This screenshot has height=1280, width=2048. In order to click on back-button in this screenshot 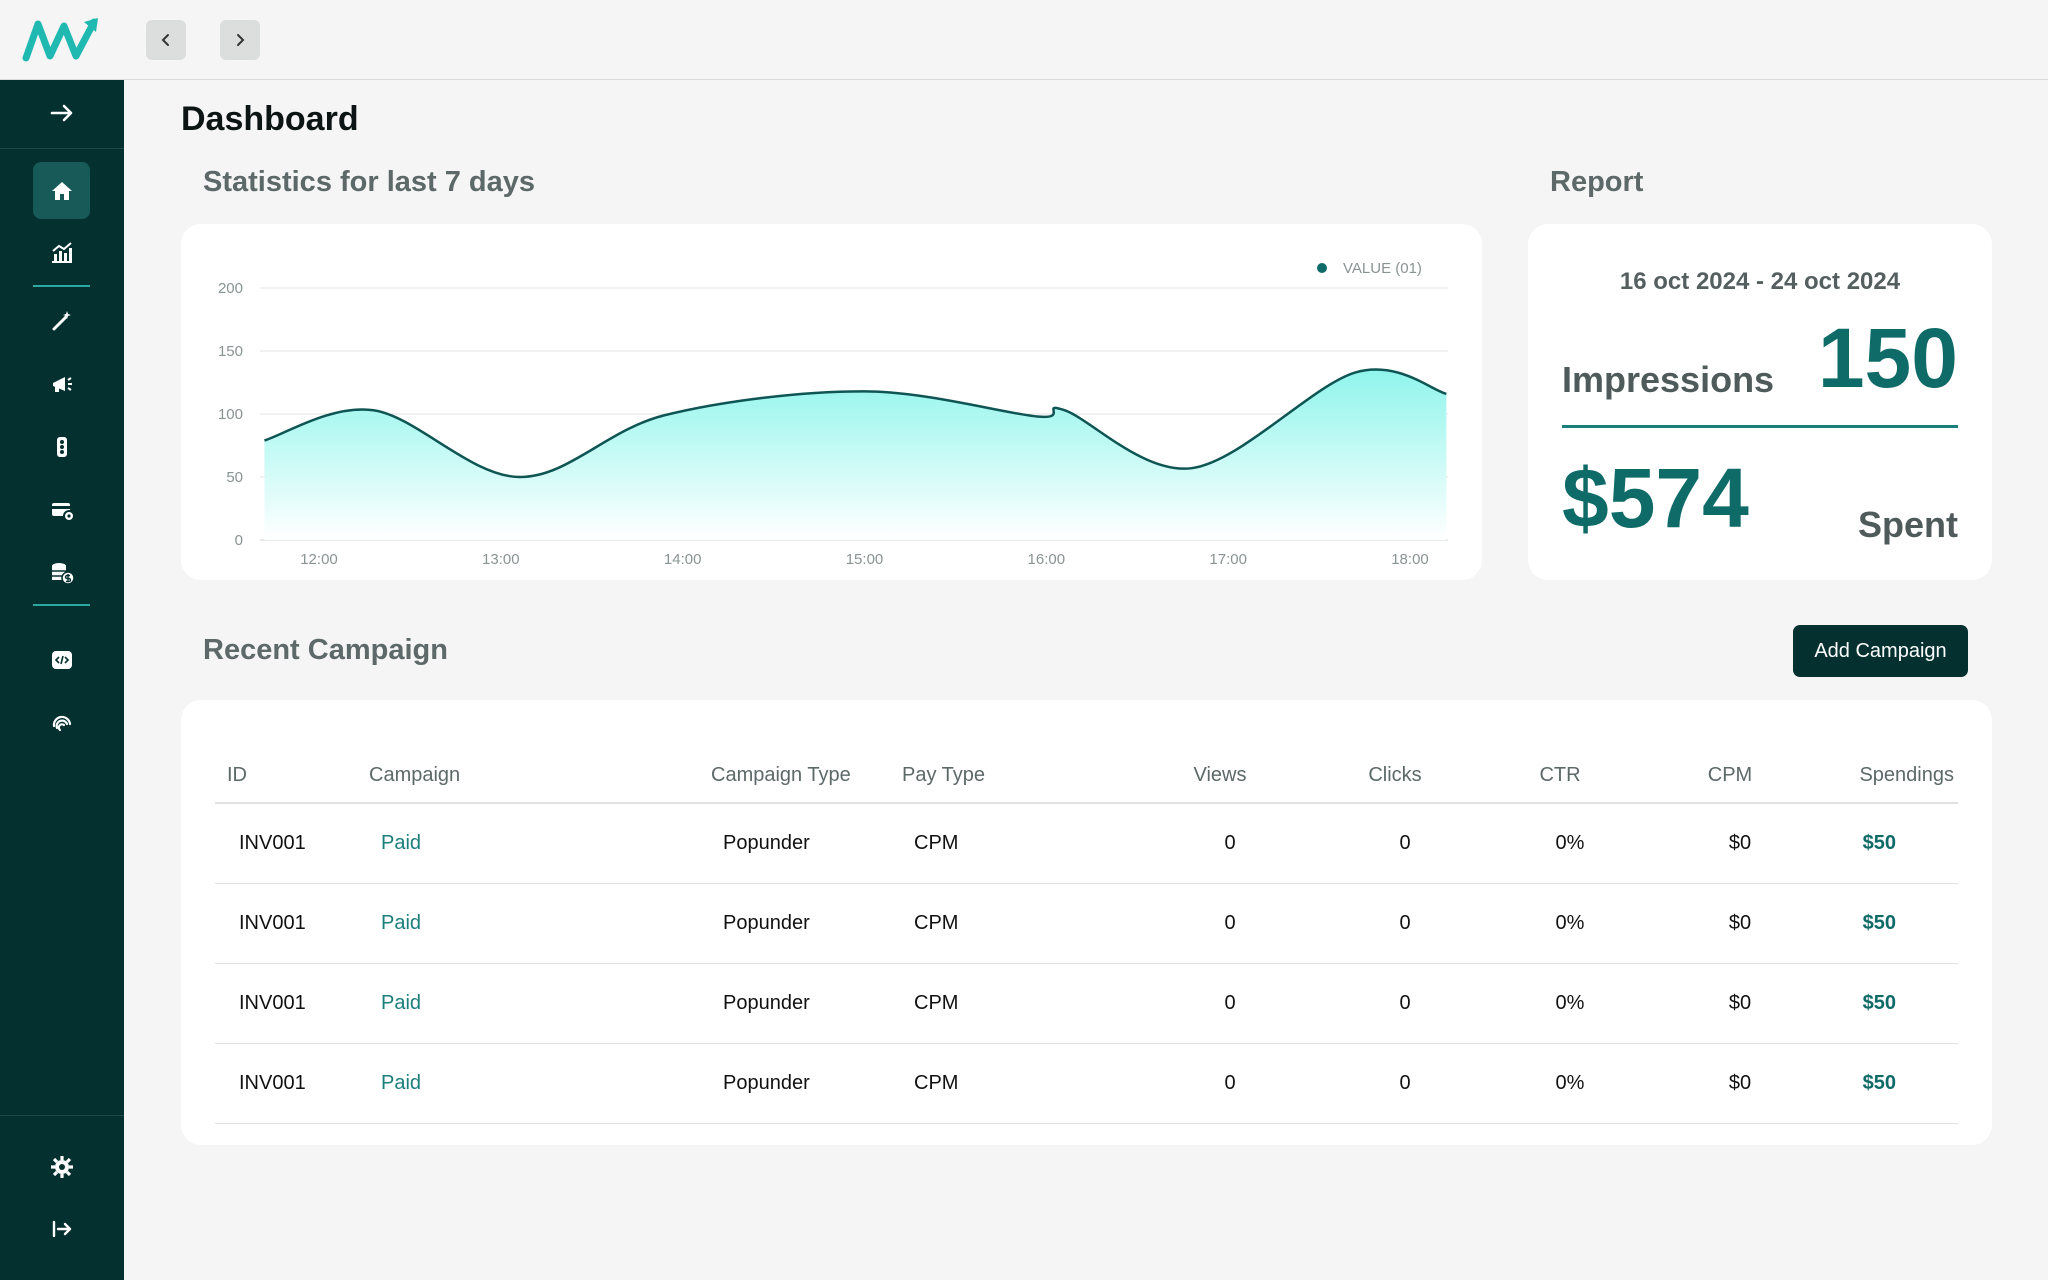, I will do `click(166, 40)`.